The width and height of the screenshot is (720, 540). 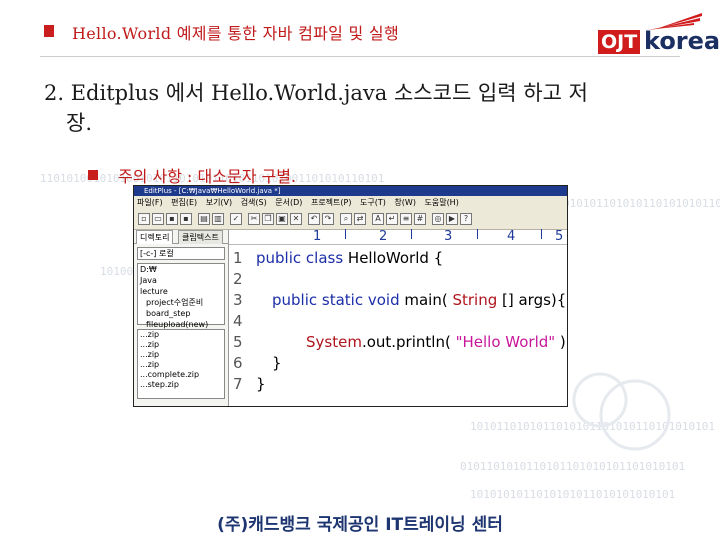 I want to click on code-string: "Hello World", so click(x=505, y=342).